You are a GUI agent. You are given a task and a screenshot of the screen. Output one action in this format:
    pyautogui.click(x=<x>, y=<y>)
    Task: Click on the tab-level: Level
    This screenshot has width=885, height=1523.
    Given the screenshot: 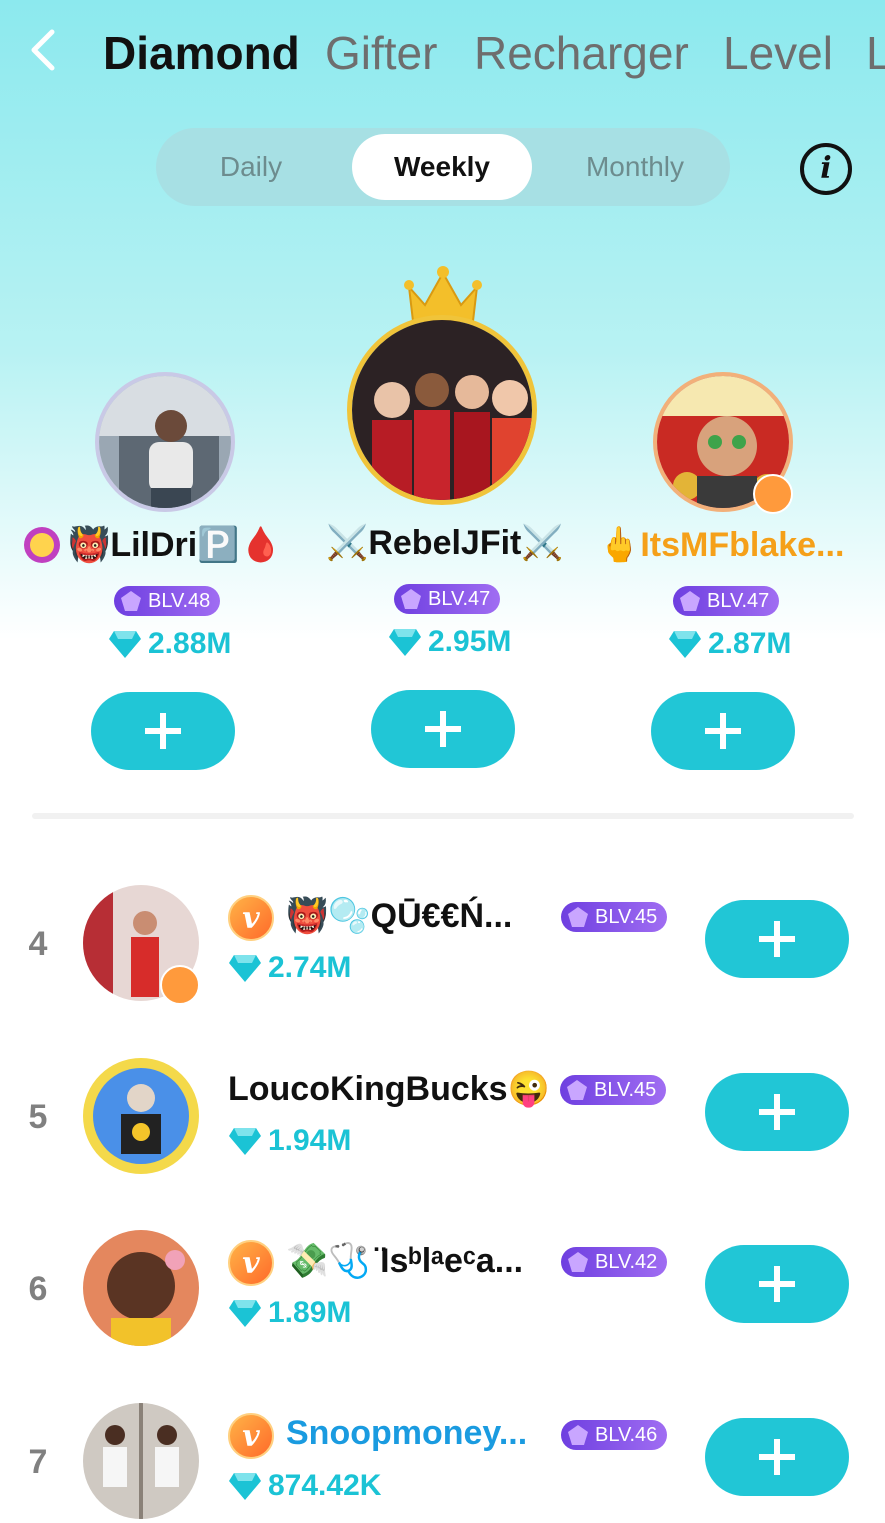 What is the action you would take?
    pyautogui.click(x=778, y=53)
    